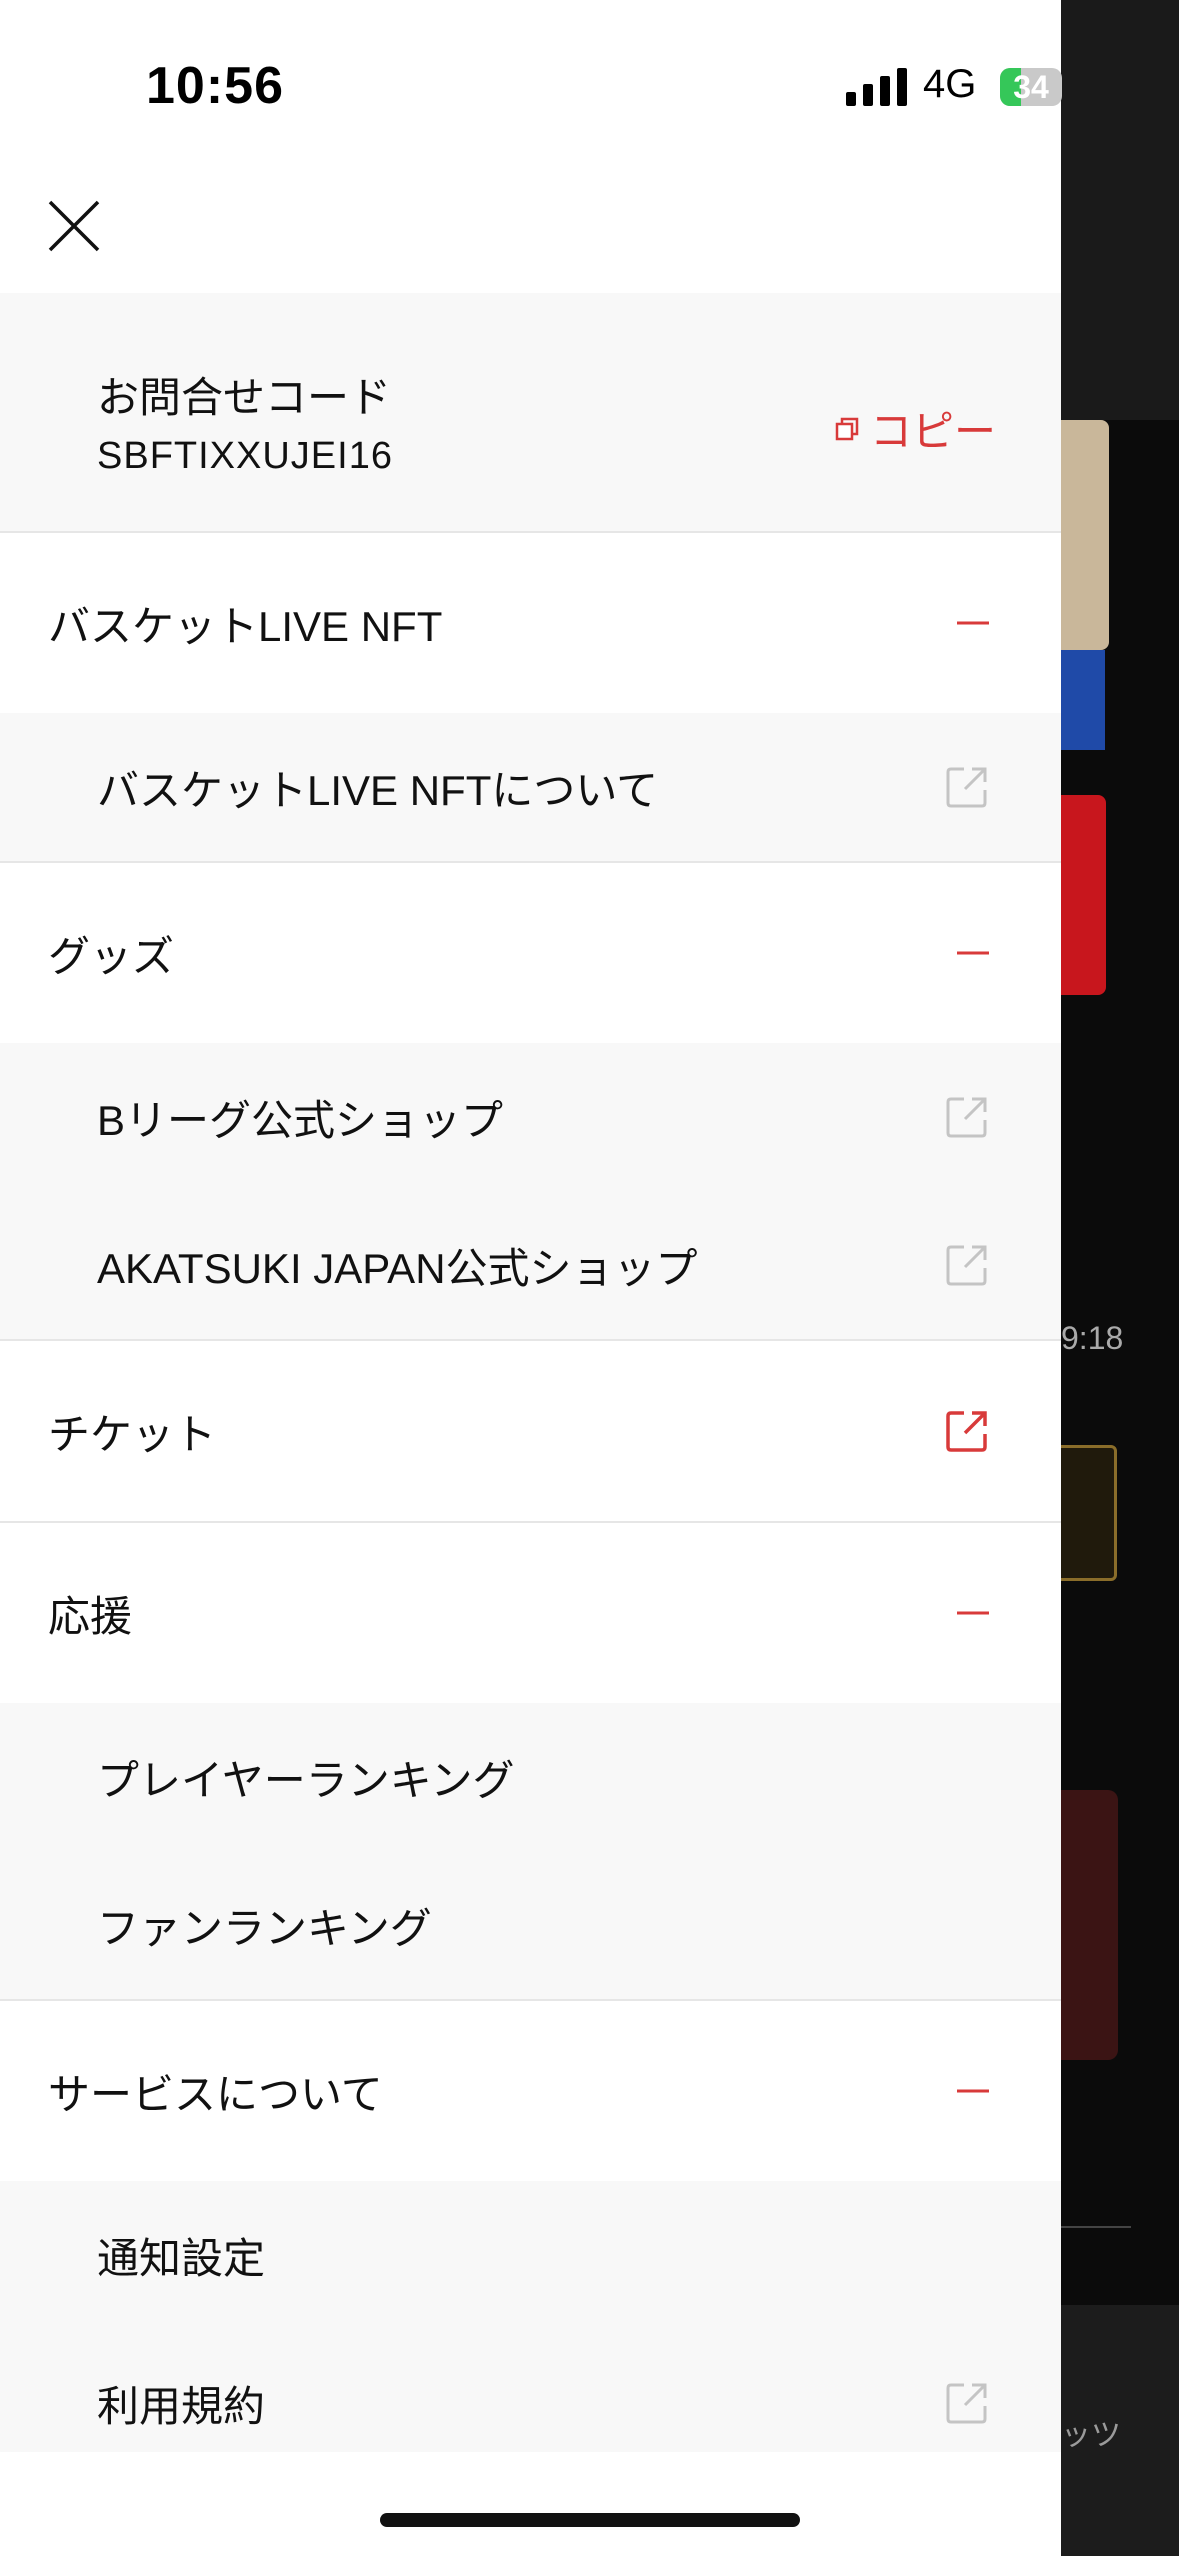 Image resolution: width=1179 pixels, height=2556 pixels. Describe the element at coordinates (1120, 1278) in the screenshot. I see `background-app: 9:18 ッツ` at that location.